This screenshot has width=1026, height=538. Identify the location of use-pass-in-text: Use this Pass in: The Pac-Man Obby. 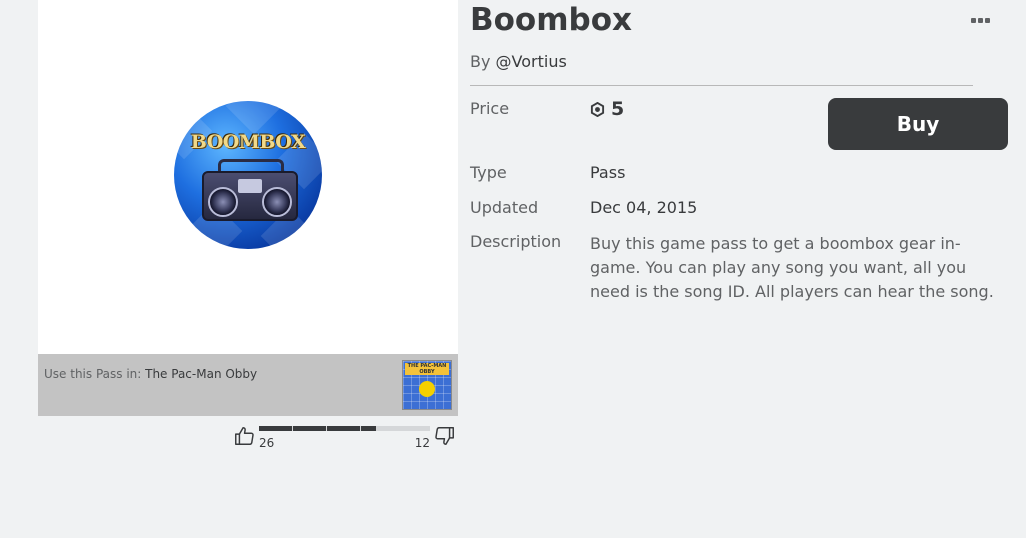
(150, 374).